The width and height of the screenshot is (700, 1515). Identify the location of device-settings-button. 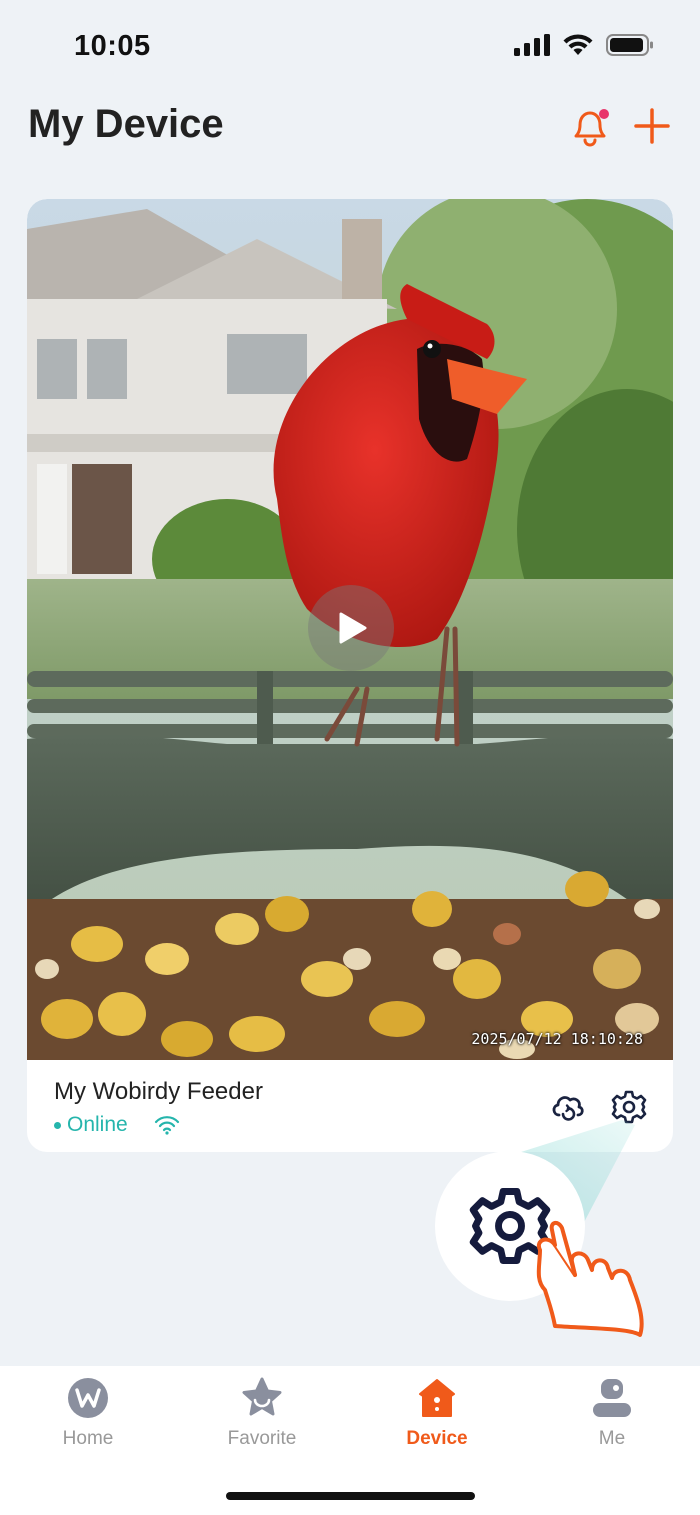
(629, 1107).